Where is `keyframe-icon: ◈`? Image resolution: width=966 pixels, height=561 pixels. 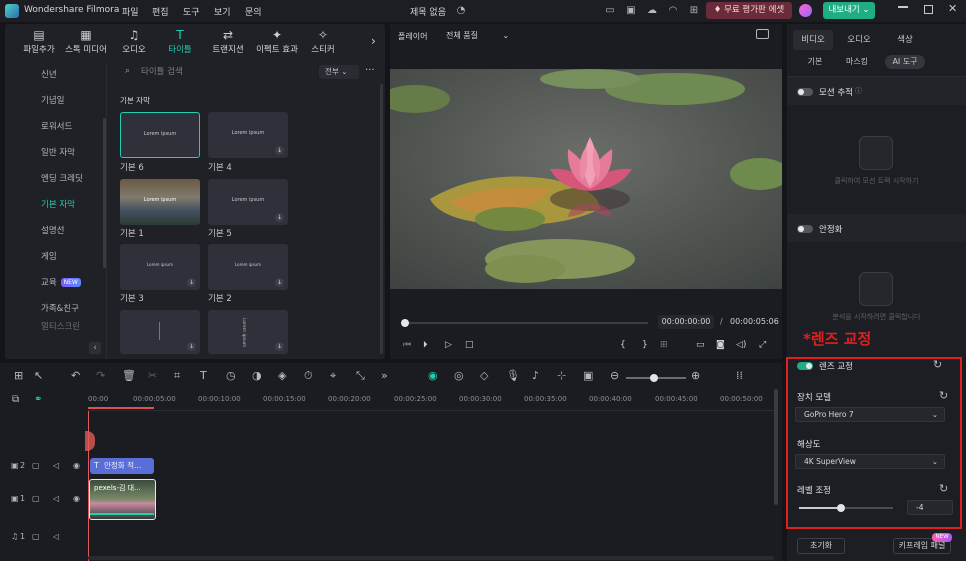
keyframe-icon: ◈ is located at coordinates (282, 375).